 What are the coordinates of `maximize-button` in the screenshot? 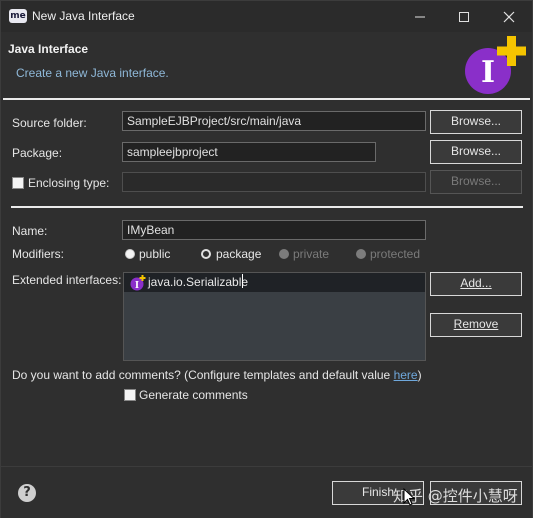 It's located at (464, 16).